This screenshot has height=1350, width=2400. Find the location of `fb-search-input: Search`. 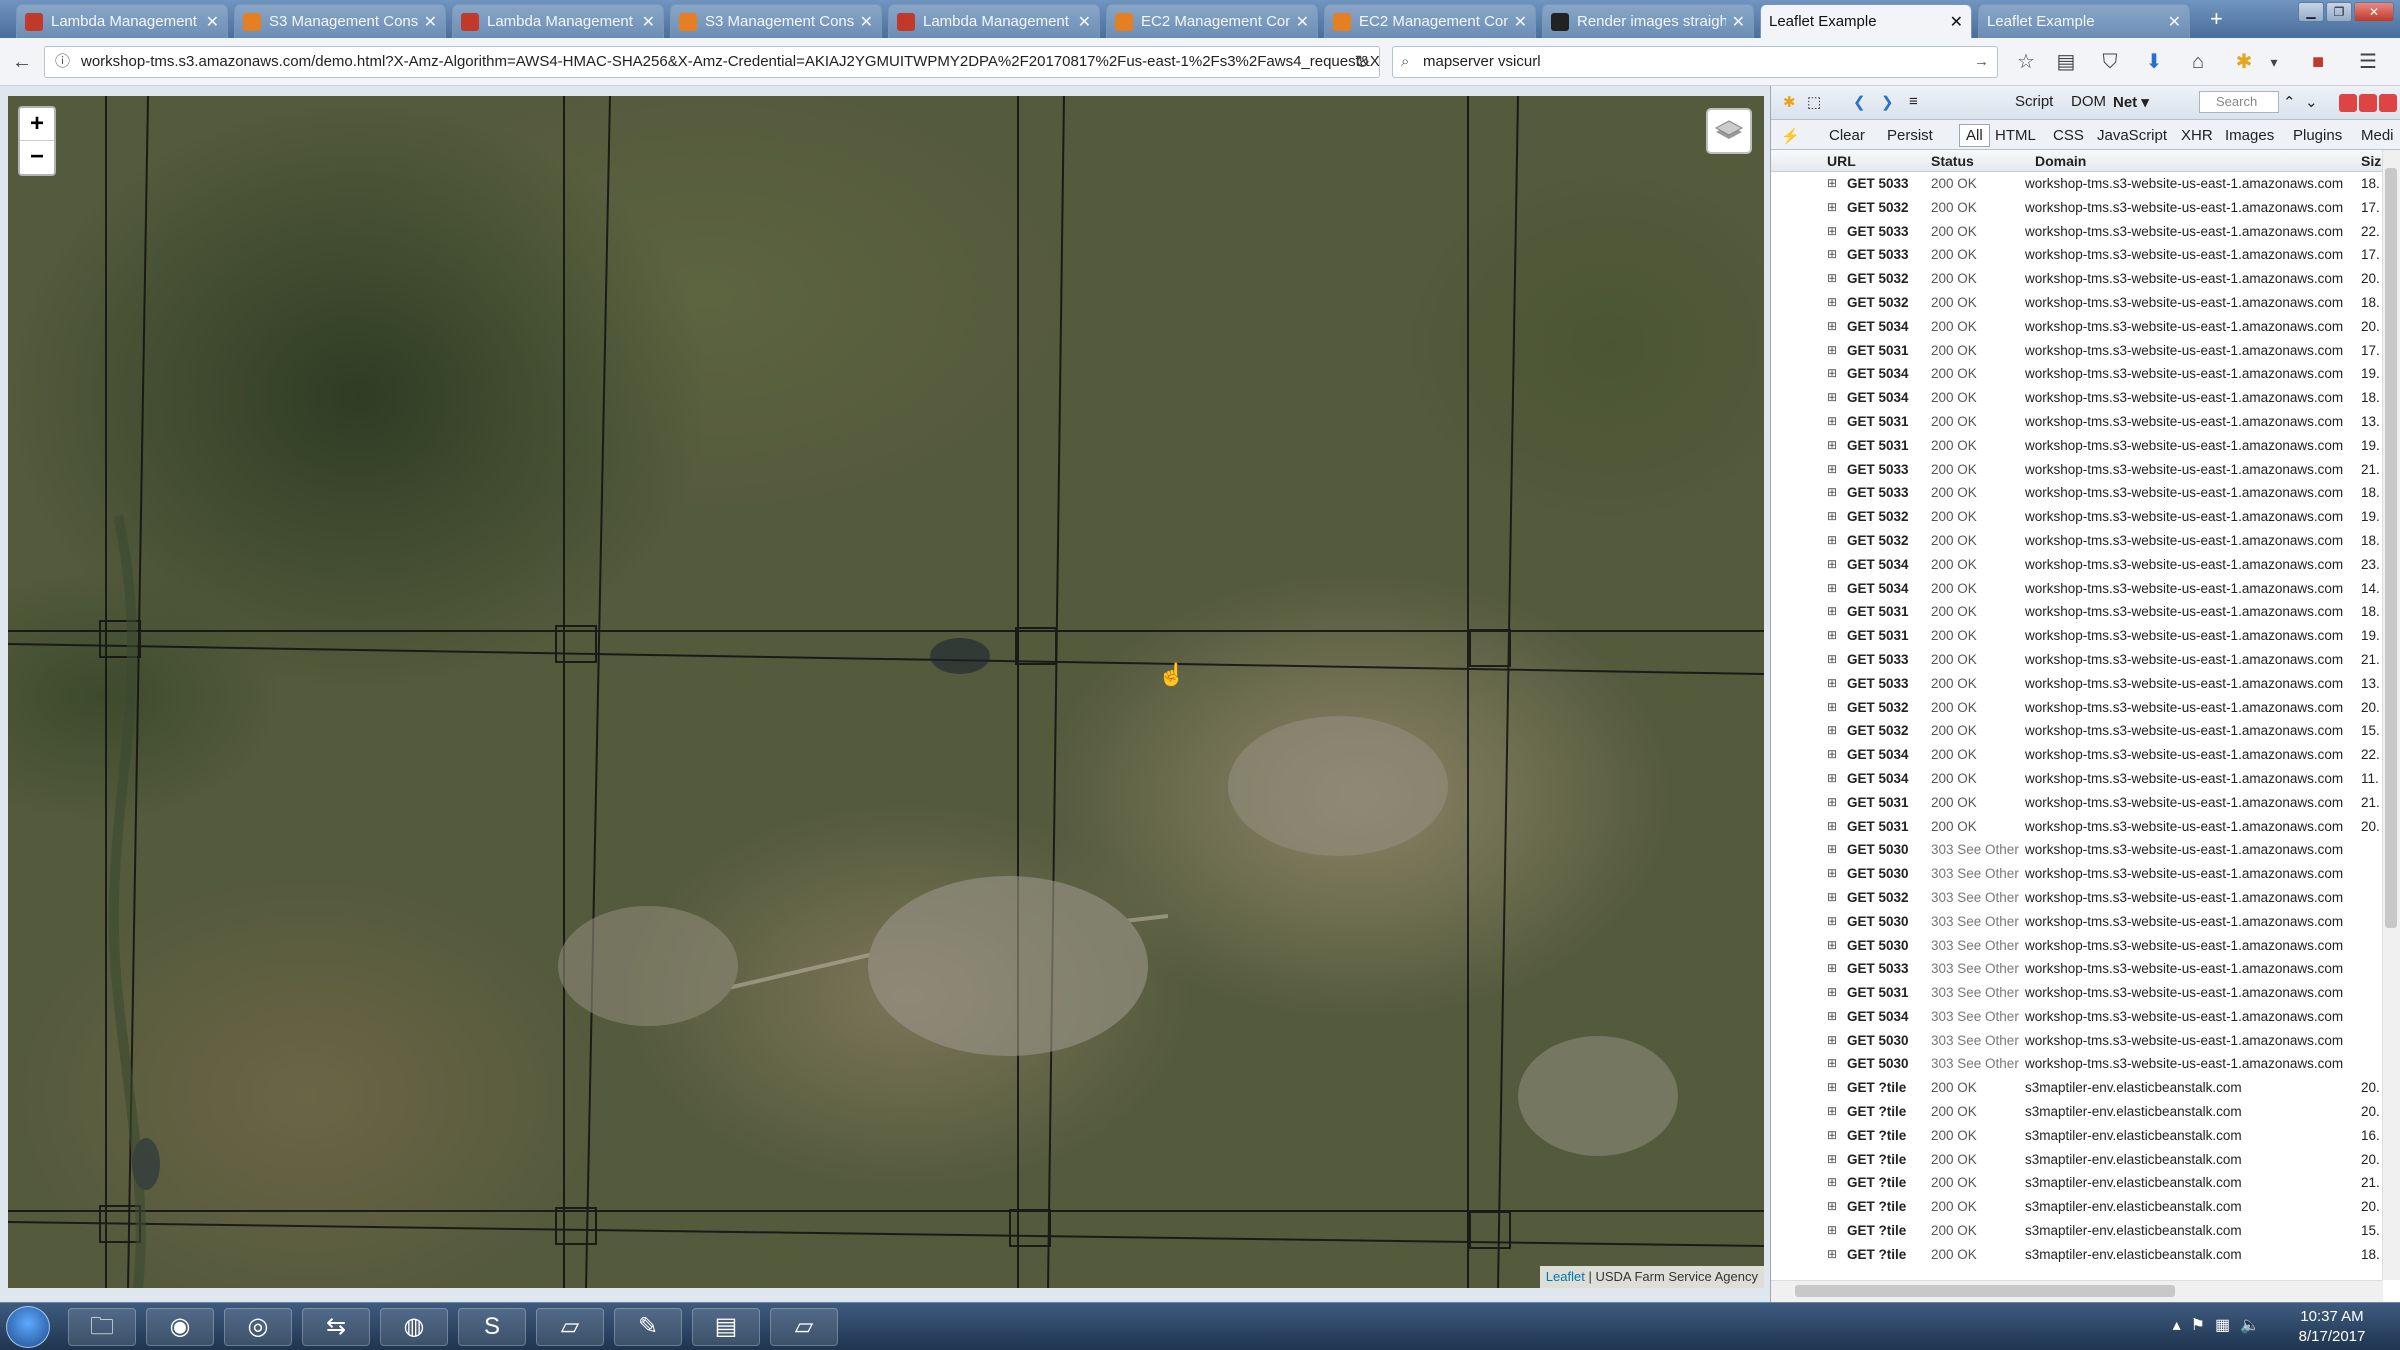

fb-search-input: Search is located at coordinates (2239, 102).